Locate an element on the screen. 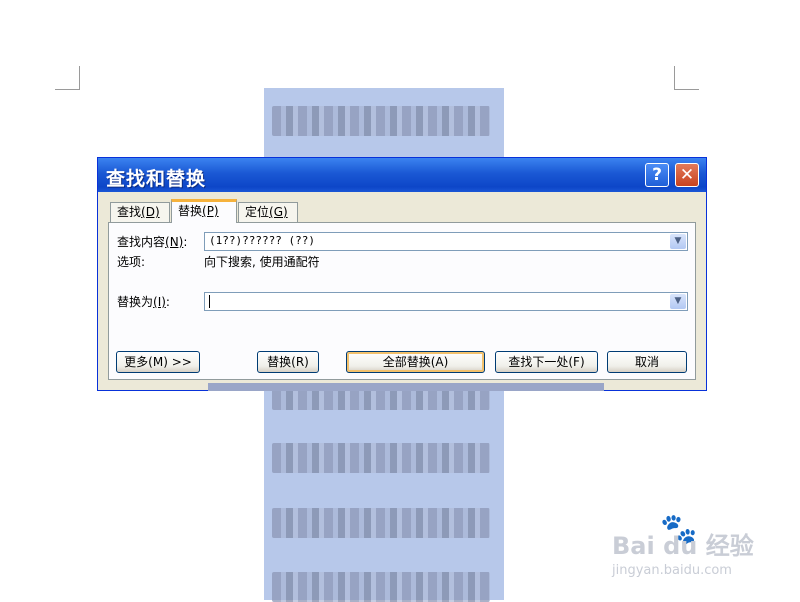 The height and width of the screenshot is (602, 800). tab-replace-hotkey: (P) is located at coordinates (210, 211).